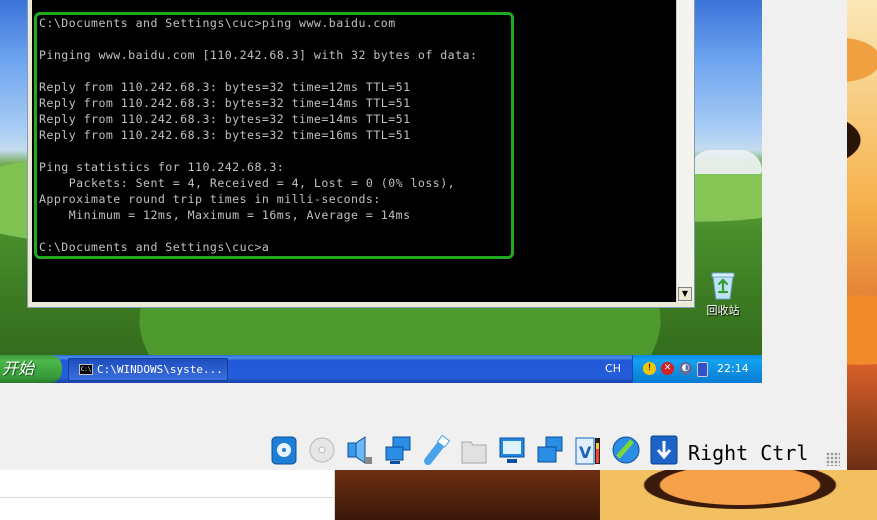 This screenshot has height=520, width=877. I want to click on wallpaper-cloud, so click(726, 162).